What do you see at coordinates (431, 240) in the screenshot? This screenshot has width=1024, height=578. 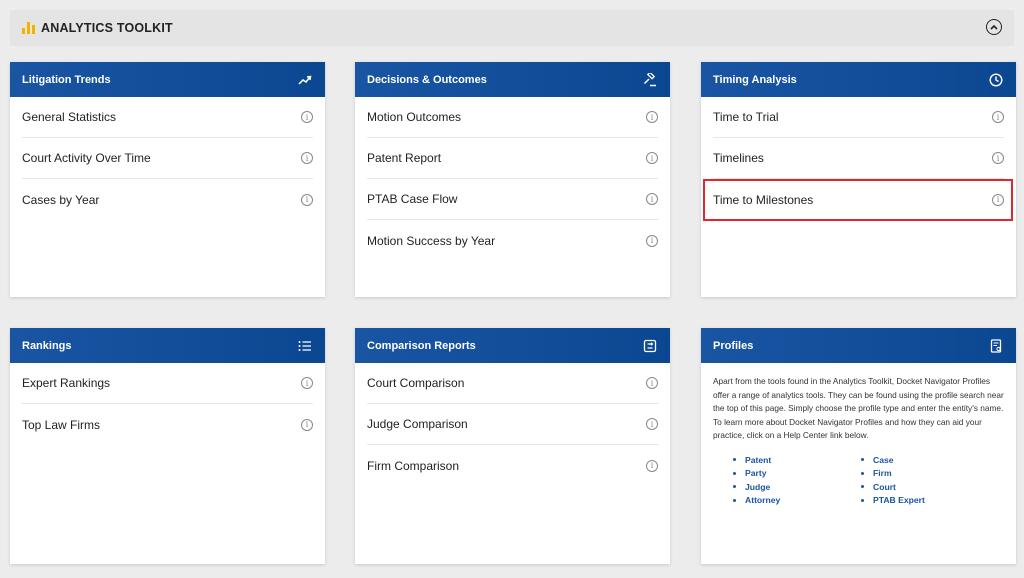 I see `item-label: Motion Success by Year` at bounding box center [431, 240].